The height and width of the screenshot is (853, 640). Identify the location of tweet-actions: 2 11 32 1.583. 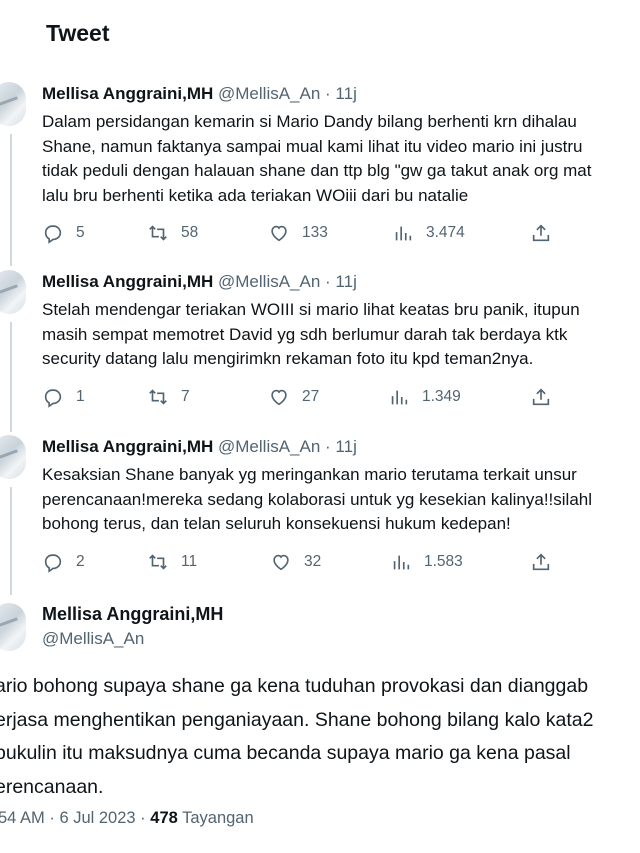
(322, 562).